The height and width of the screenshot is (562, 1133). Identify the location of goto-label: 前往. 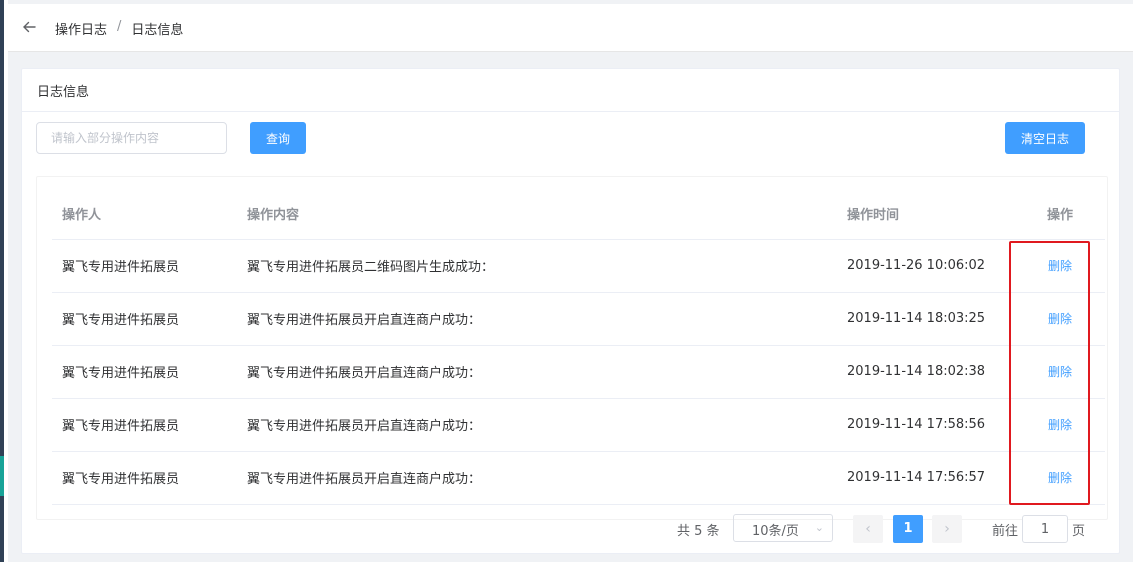
(1005, 531).